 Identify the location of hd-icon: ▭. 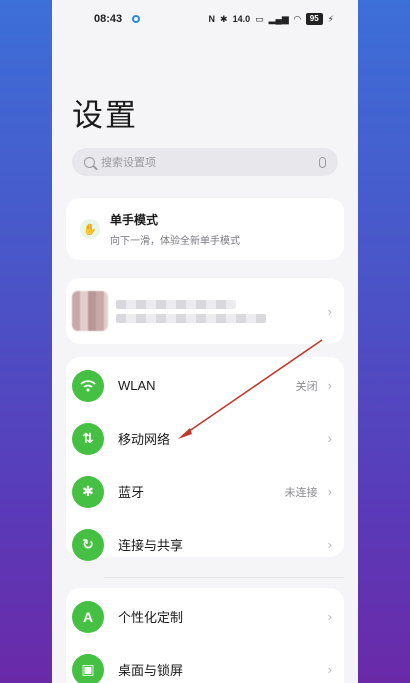
(259, 18).